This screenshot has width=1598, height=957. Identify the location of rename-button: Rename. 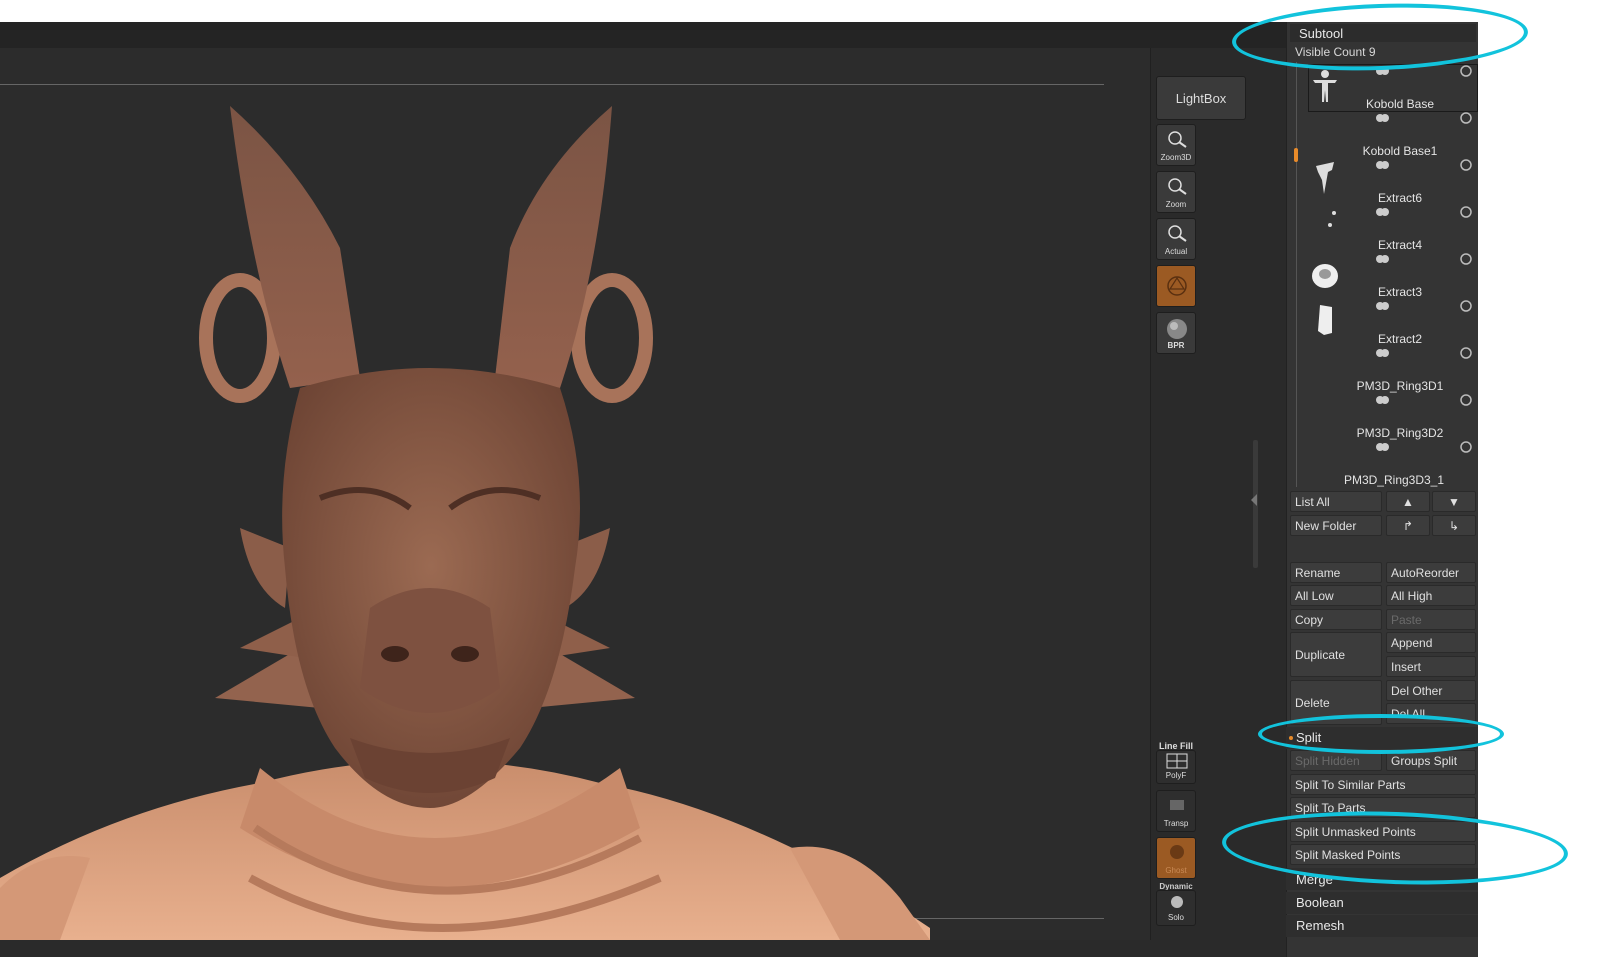
(1336, 572).